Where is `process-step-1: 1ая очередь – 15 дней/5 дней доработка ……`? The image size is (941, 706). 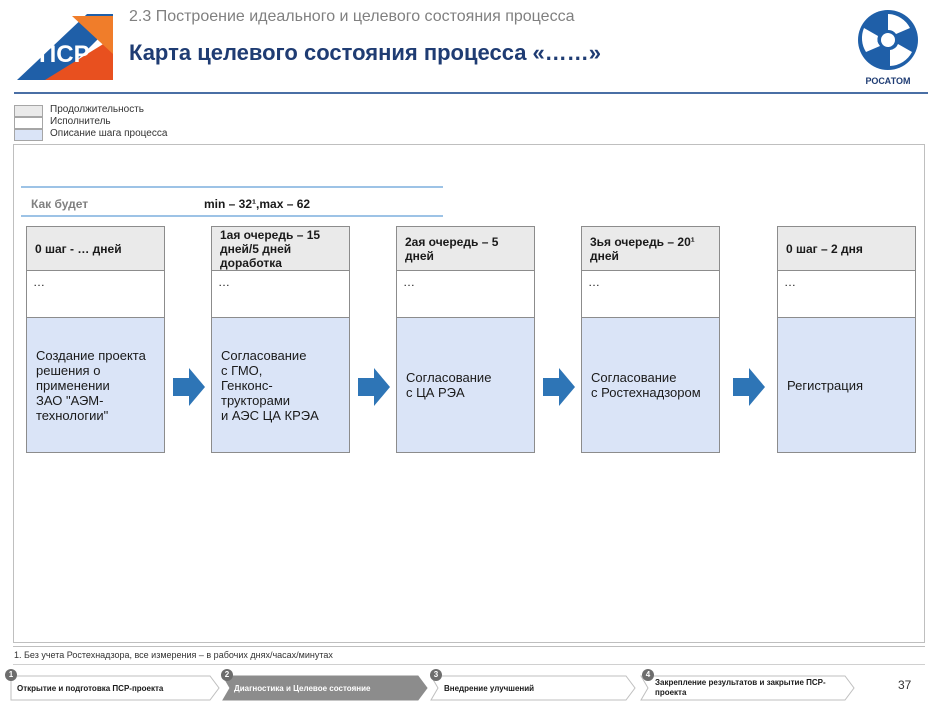
process-step-1: 1ая очередь – 15 дней/5 дней доработка …… is located at coordinates (280, 339).